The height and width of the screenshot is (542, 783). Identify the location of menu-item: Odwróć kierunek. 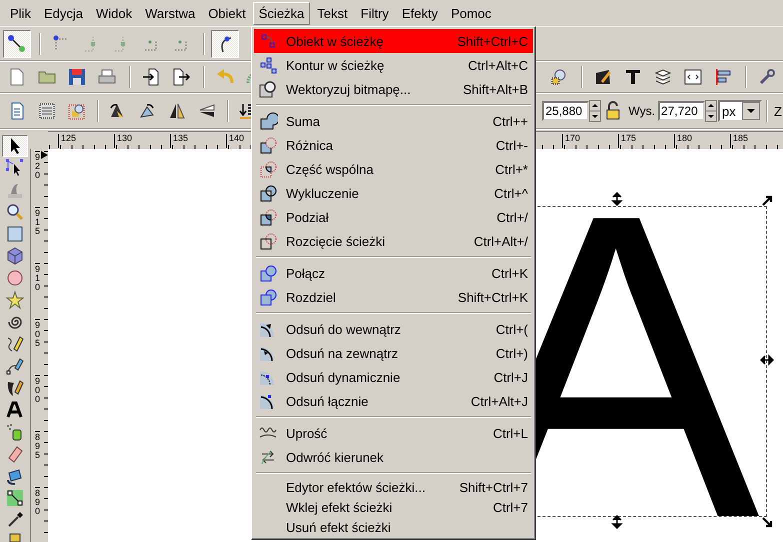
(393, 457).